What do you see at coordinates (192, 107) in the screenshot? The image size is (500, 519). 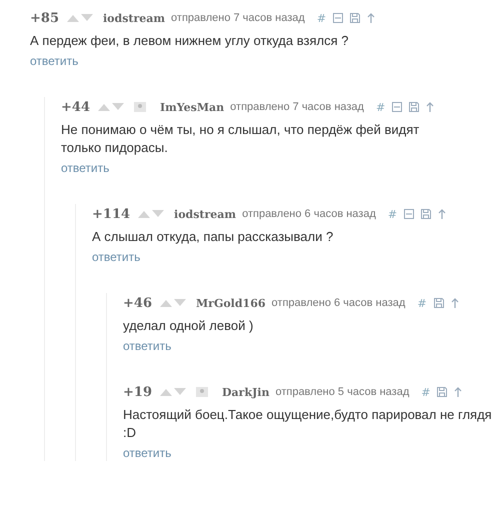 I see `username-link: ImYesMan` at bounding box center [192, 107].